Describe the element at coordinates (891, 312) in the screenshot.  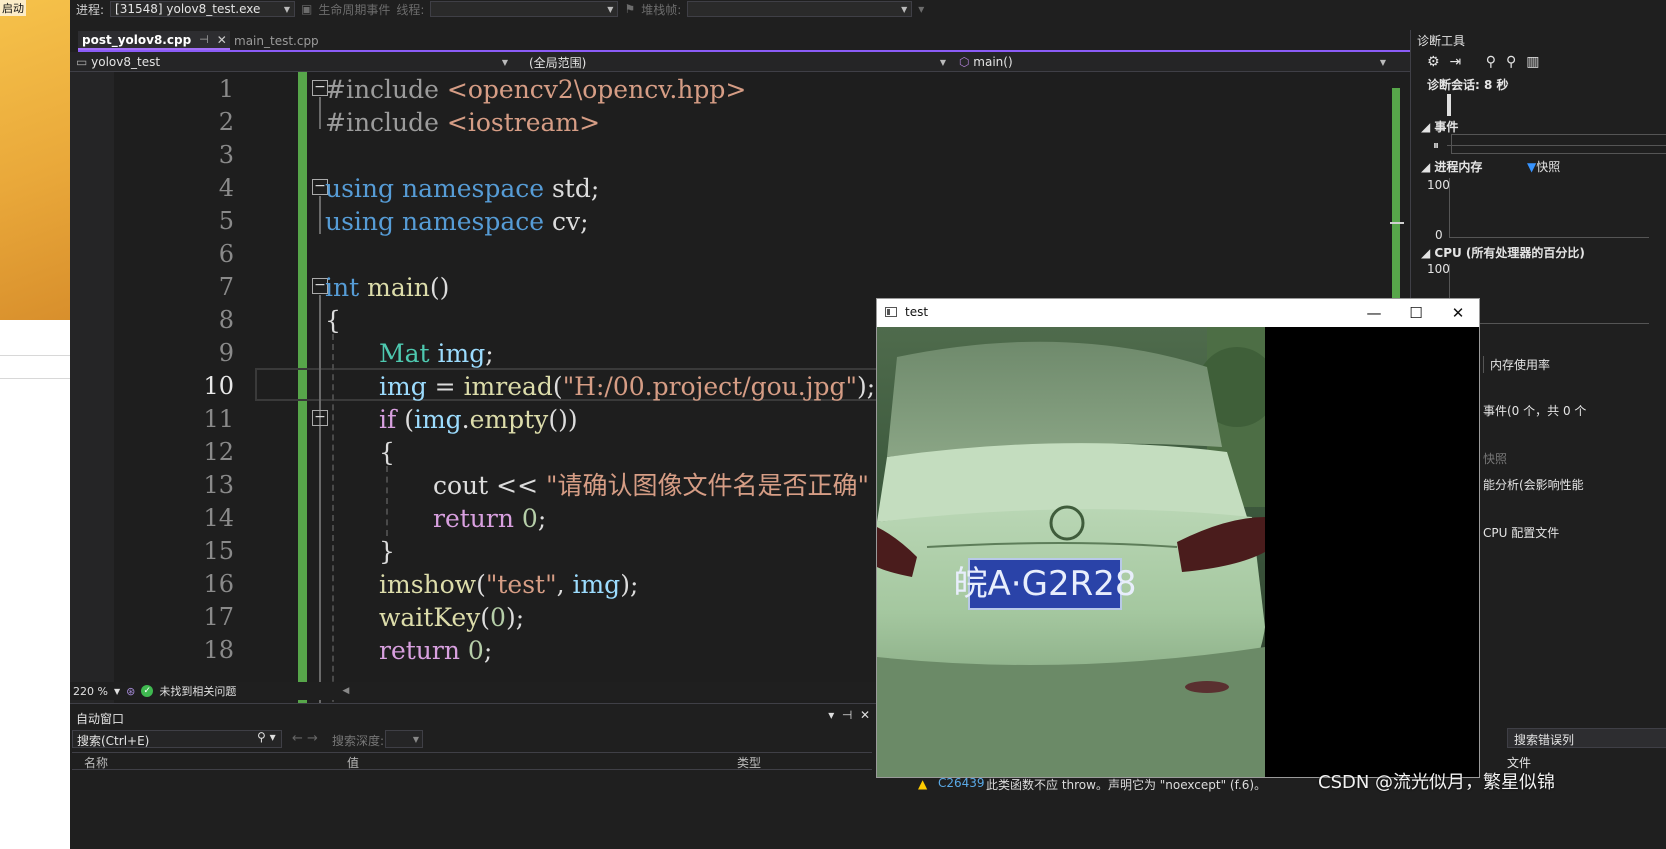
I see `window-app-icon` at that location.